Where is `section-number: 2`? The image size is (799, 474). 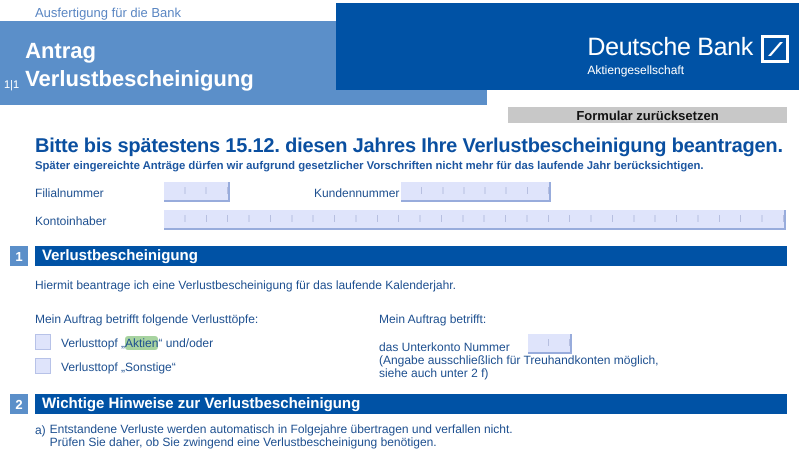 section-number: 2 is located at coordinates (19, 404).